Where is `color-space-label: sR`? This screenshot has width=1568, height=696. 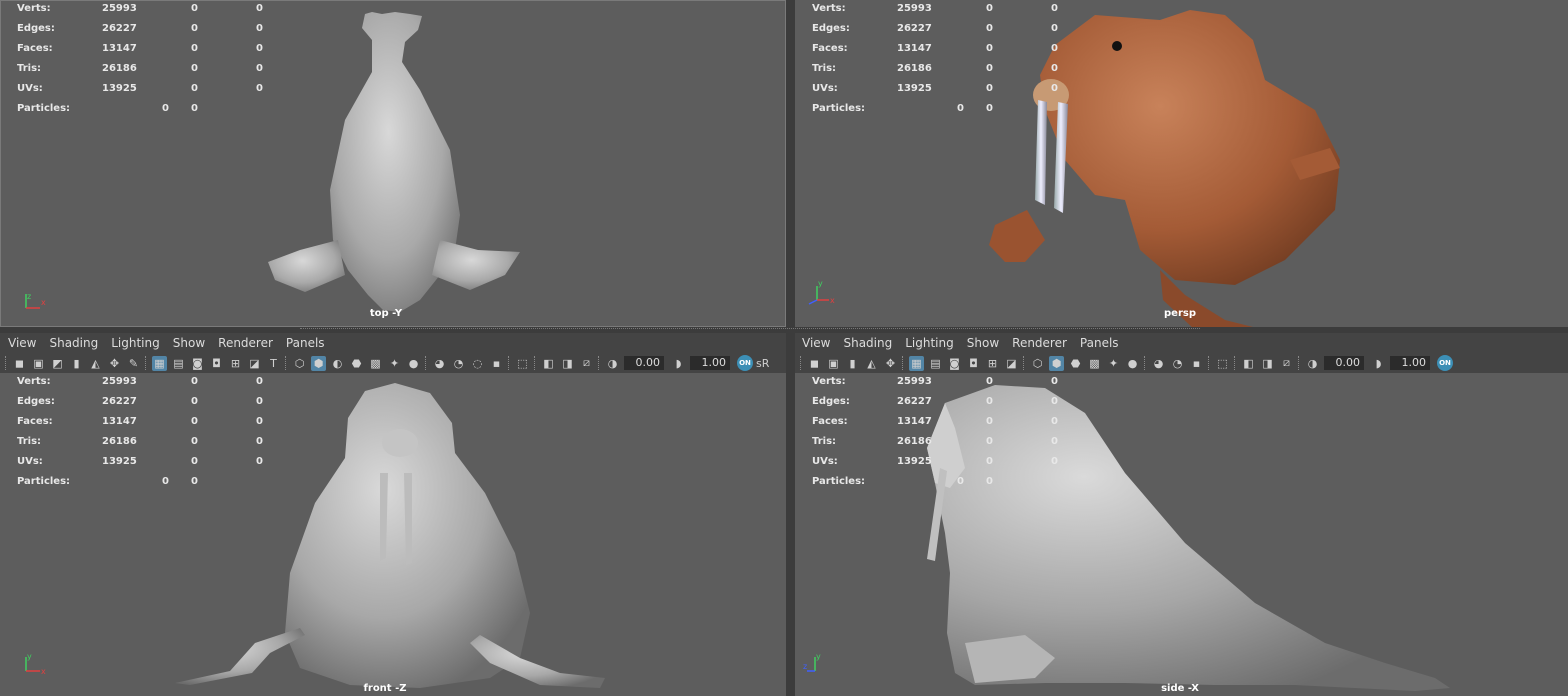 color-space-label: sR is located at coordinates (762, 363).